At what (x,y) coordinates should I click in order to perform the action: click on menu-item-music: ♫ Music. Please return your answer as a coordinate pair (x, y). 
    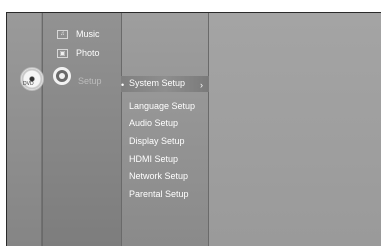
    Looking at the image, I should click on (78, 34).